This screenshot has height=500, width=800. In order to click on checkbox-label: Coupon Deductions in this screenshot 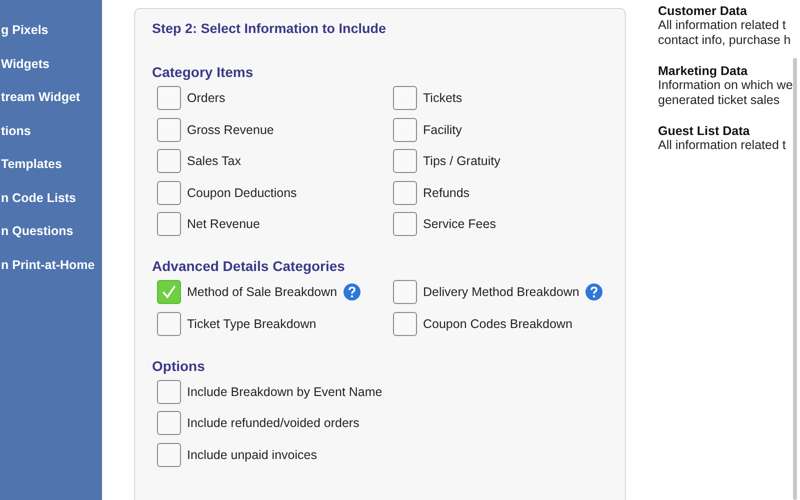, I will do `click(242, 193)`.